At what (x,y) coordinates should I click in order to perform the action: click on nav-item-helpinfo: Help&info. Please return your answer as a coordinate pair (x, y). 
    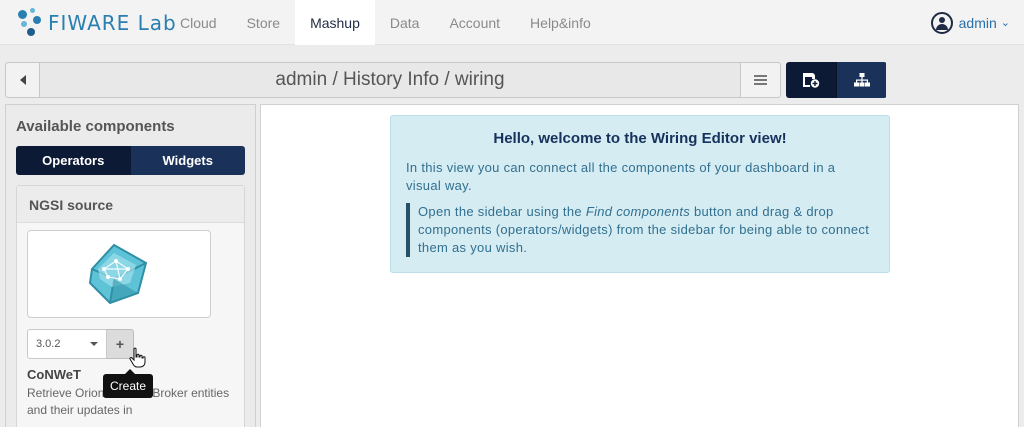
    Looking at the image, I should click on (560, 22).